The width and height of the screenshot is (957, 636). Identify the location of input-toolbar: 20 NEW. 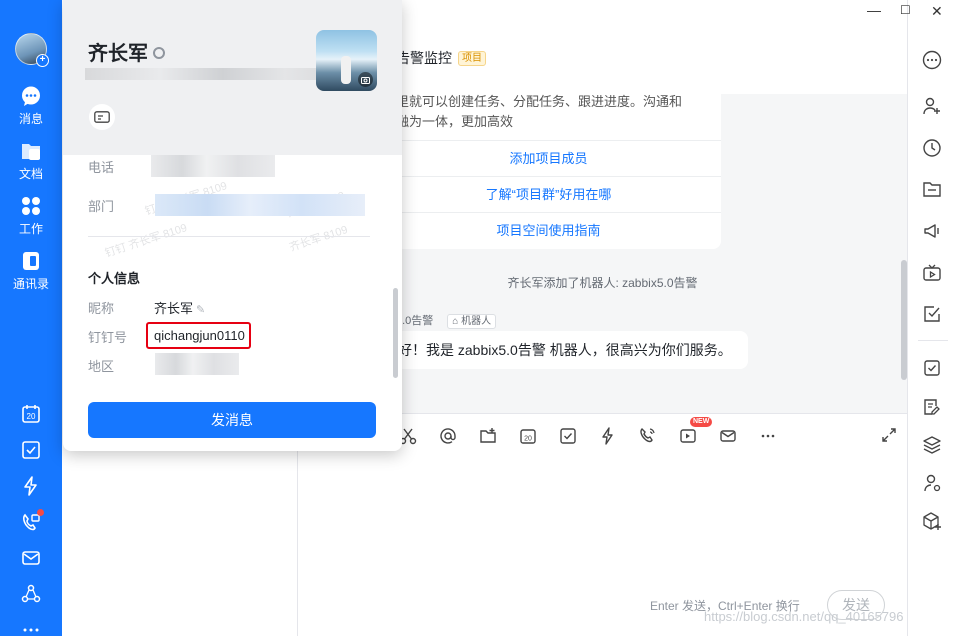
(588, 431).